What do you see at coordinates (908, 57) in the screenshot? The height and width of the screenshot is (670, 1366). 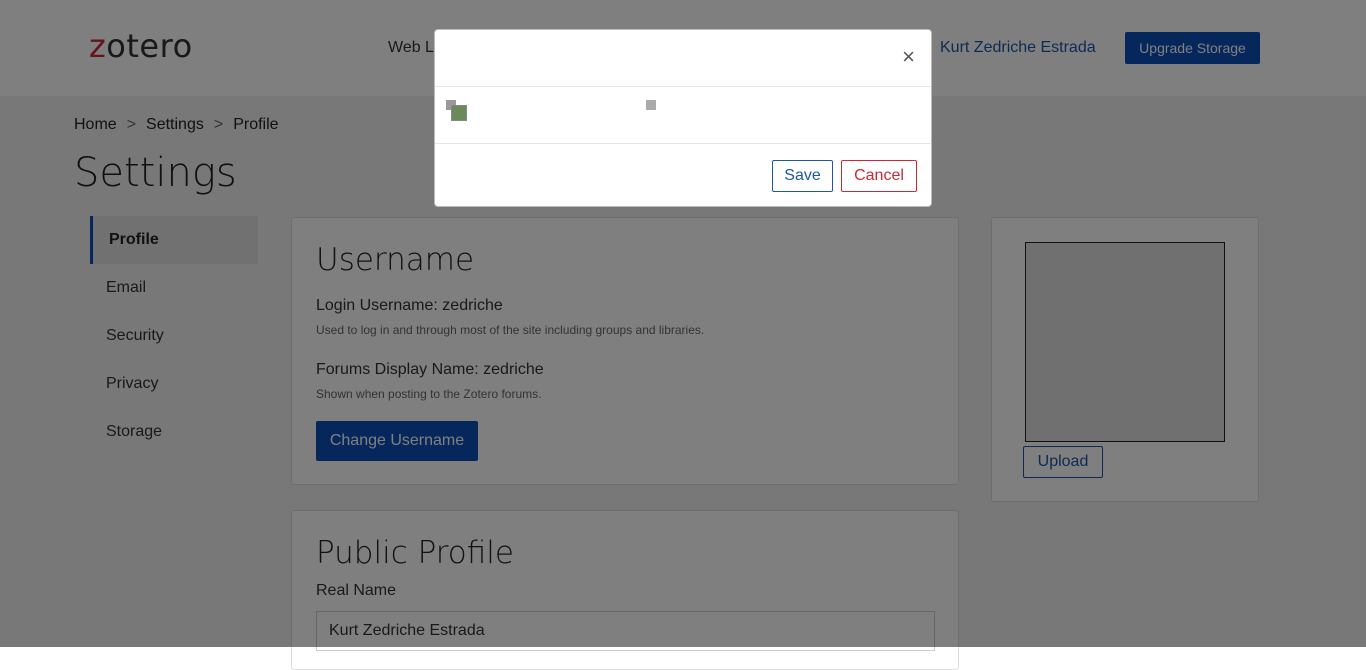 I see `close-icon: ×` at bounding box center [908, 57].